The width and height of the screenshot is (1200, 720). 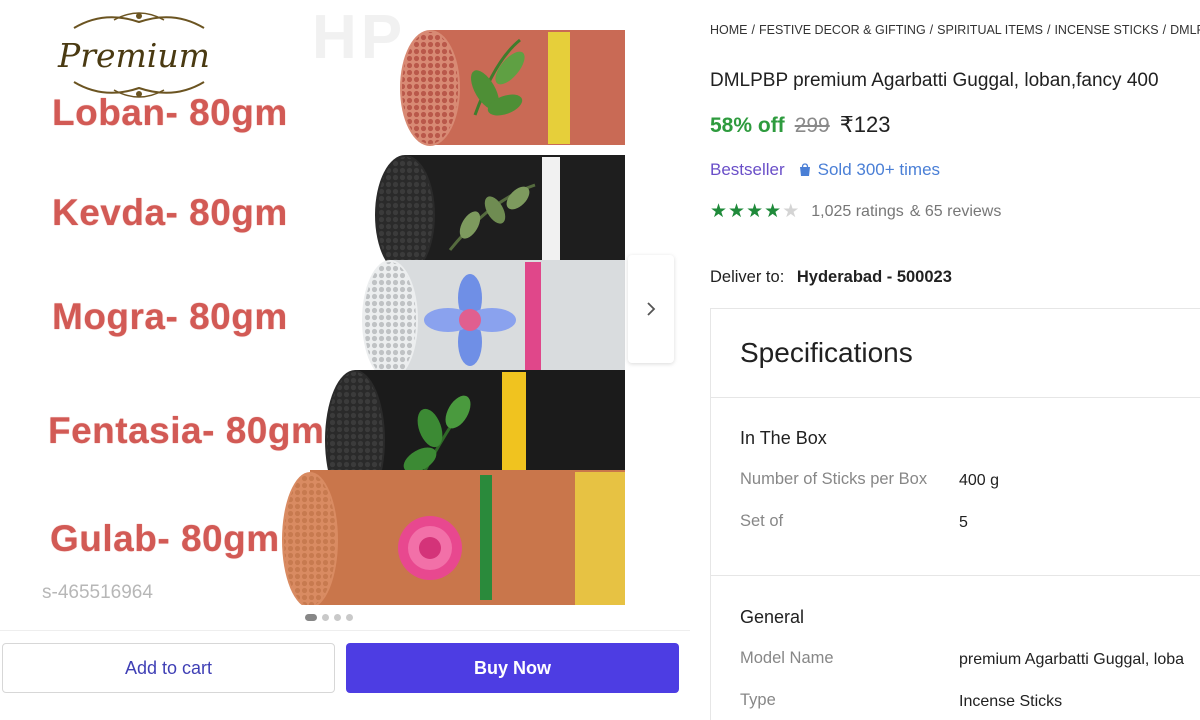 I want to click on carousel-next-button, so click(x=651, y=309).